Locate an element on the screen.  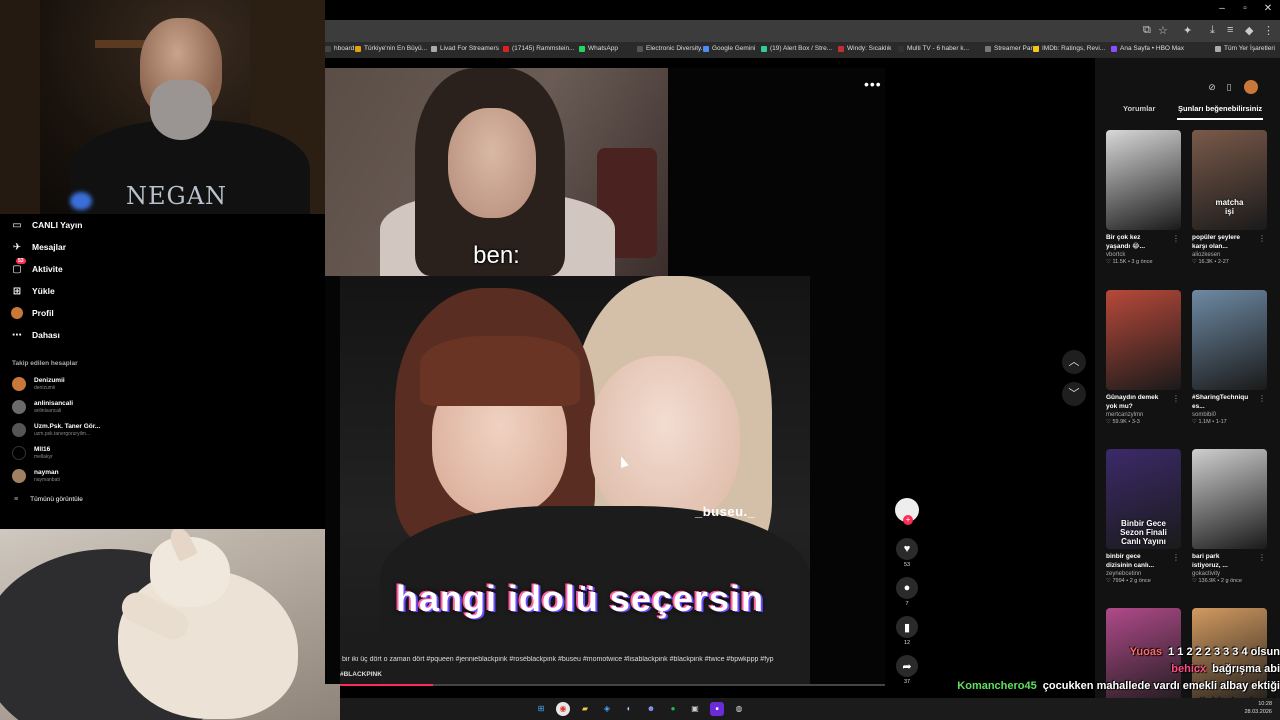
bookmark-item: Windy: Sıcaklık is located at coordinates (864, 48).